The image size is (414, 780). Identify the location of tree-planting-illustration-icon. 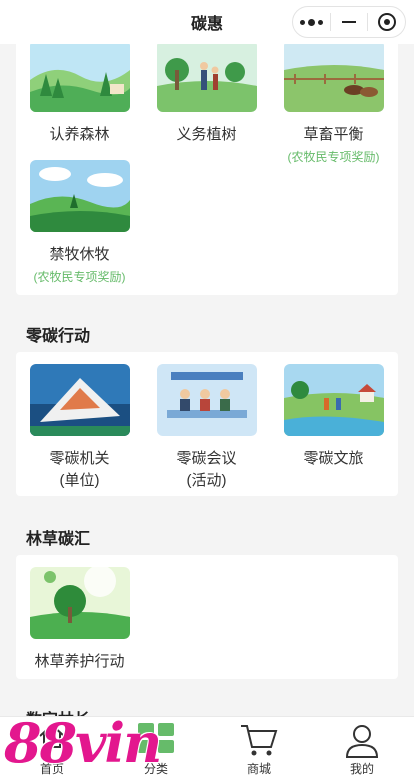
(206, 76).